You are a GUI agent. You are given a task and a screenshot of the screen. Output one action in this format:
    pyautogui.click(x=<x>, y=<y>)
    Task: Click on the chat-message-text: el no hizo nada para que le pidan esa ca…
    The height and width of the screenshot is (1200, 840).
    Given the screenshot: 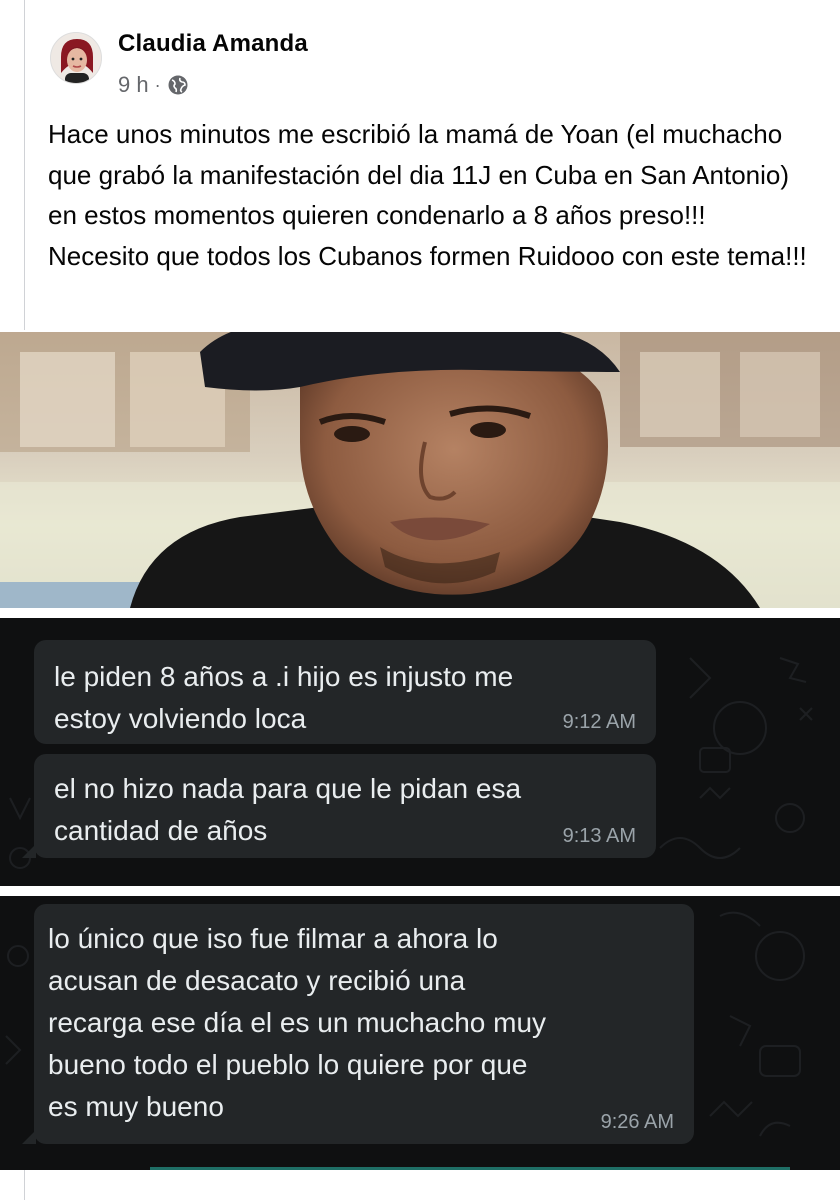 What is the action you would take?
    pyautogui.click(x=288, y=809)
    